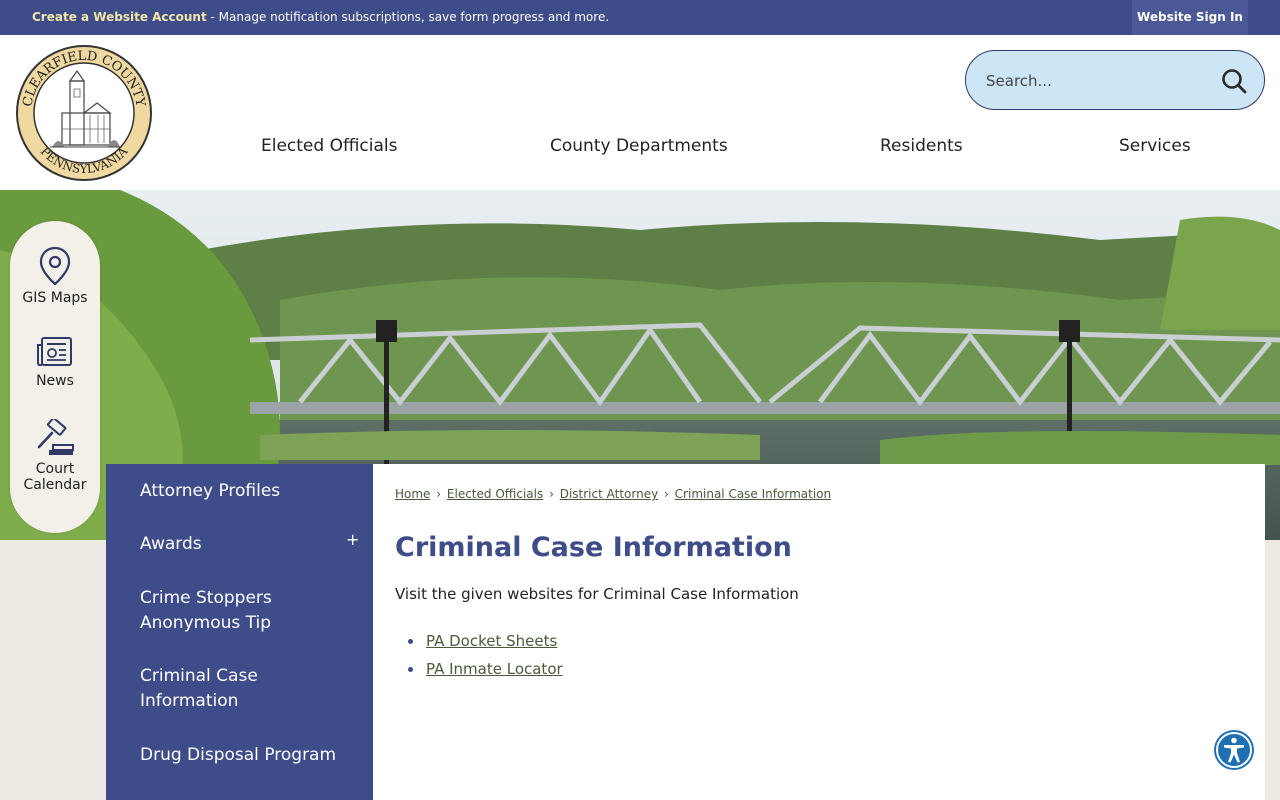  I want to click on search-input, so click(1101, 81).